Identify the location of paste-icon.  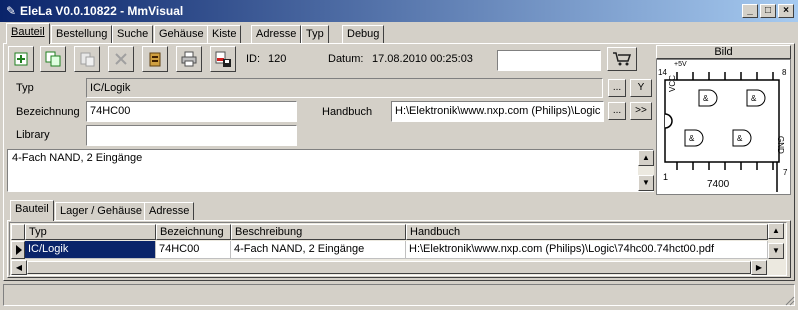
(87, 59).